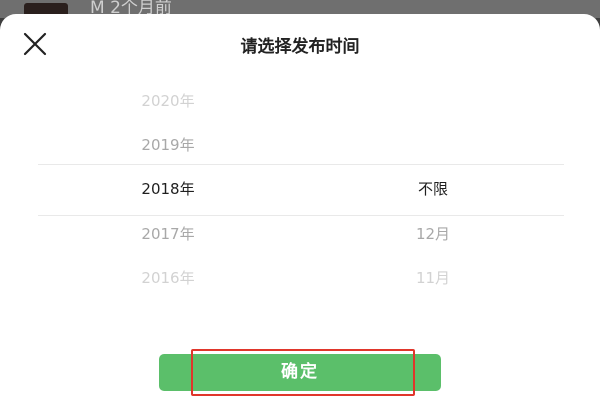 This screenshot has height=420, width=600. Describe the element at coordinates (433, 278) in the screenshot. I see `month-option: 11月` at that location.